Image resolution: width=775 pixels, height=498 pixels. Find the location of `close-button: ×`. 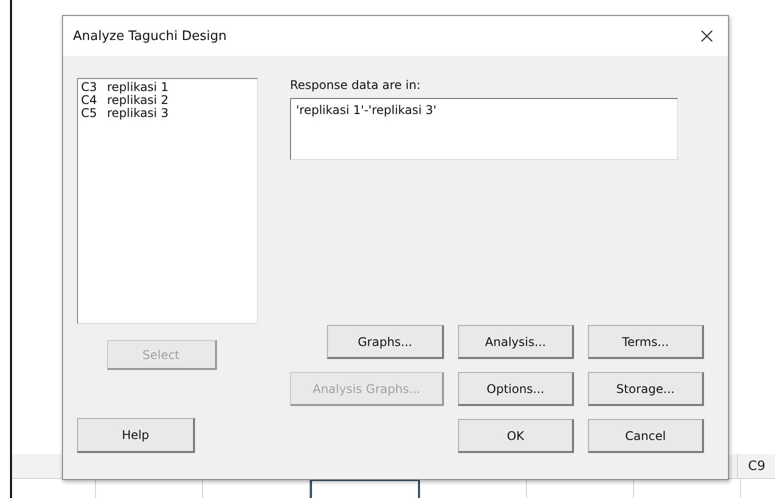

close-button: × is located at coordinates (707, 36).